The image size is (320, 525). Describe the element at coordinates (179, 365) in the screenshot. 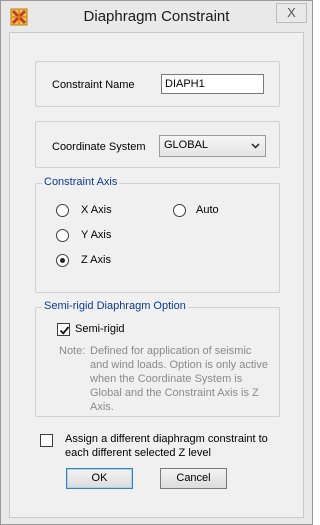

I see `note-line: and wind loads. Option is only active` at that location.